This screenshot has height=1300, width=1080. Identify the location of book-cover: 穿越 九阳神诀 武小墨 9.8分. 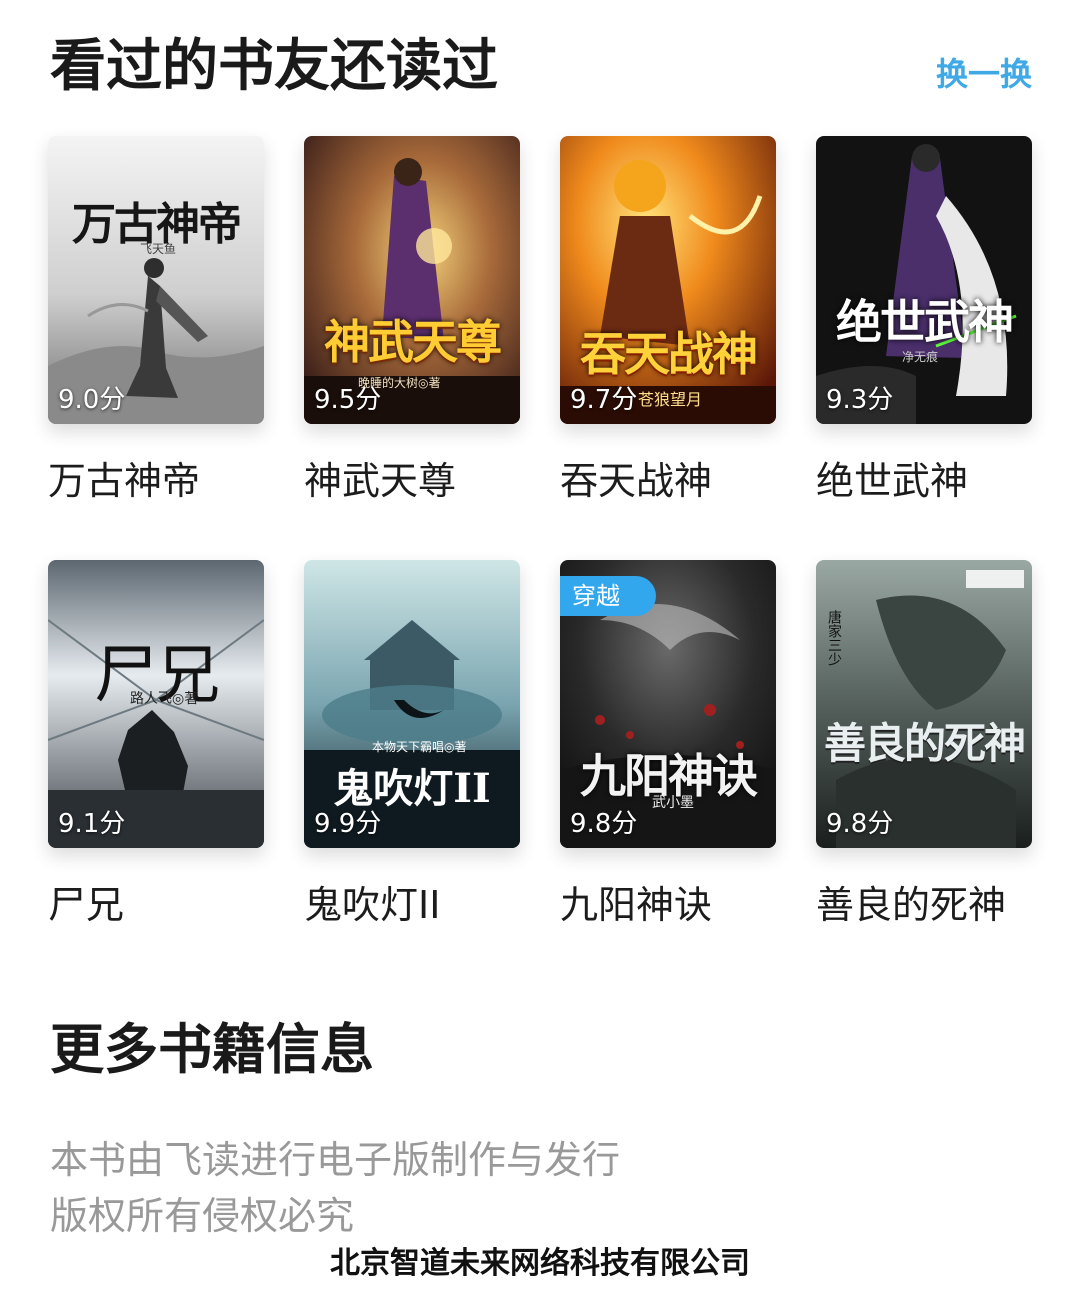
(668, 704).